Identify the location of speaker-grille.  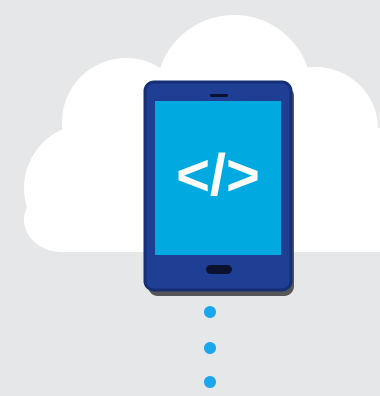
(219, 95).